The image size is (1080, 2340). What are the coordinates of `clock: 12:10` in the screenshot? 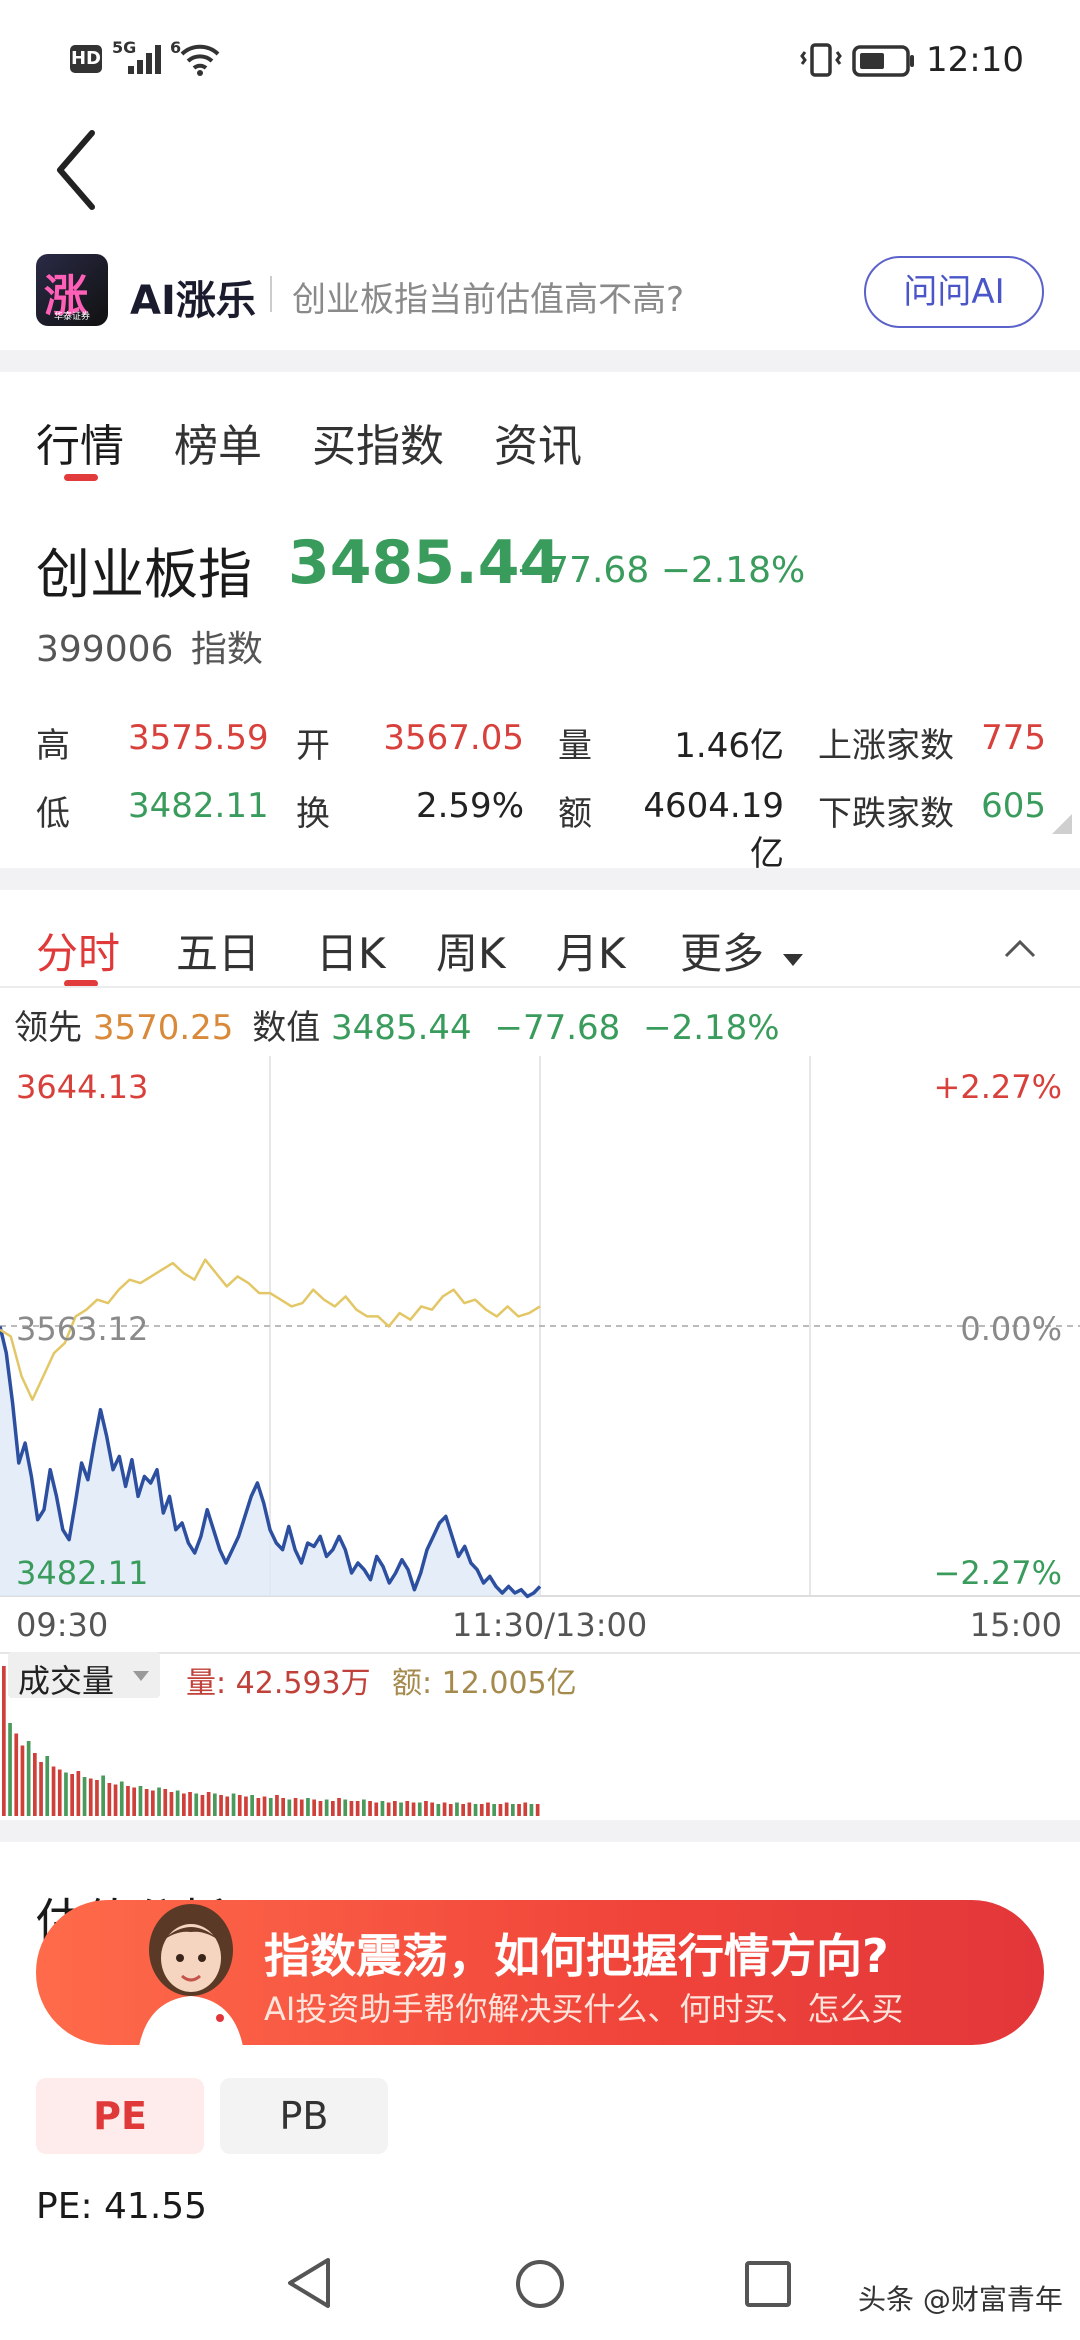 It's located at (975, 60).